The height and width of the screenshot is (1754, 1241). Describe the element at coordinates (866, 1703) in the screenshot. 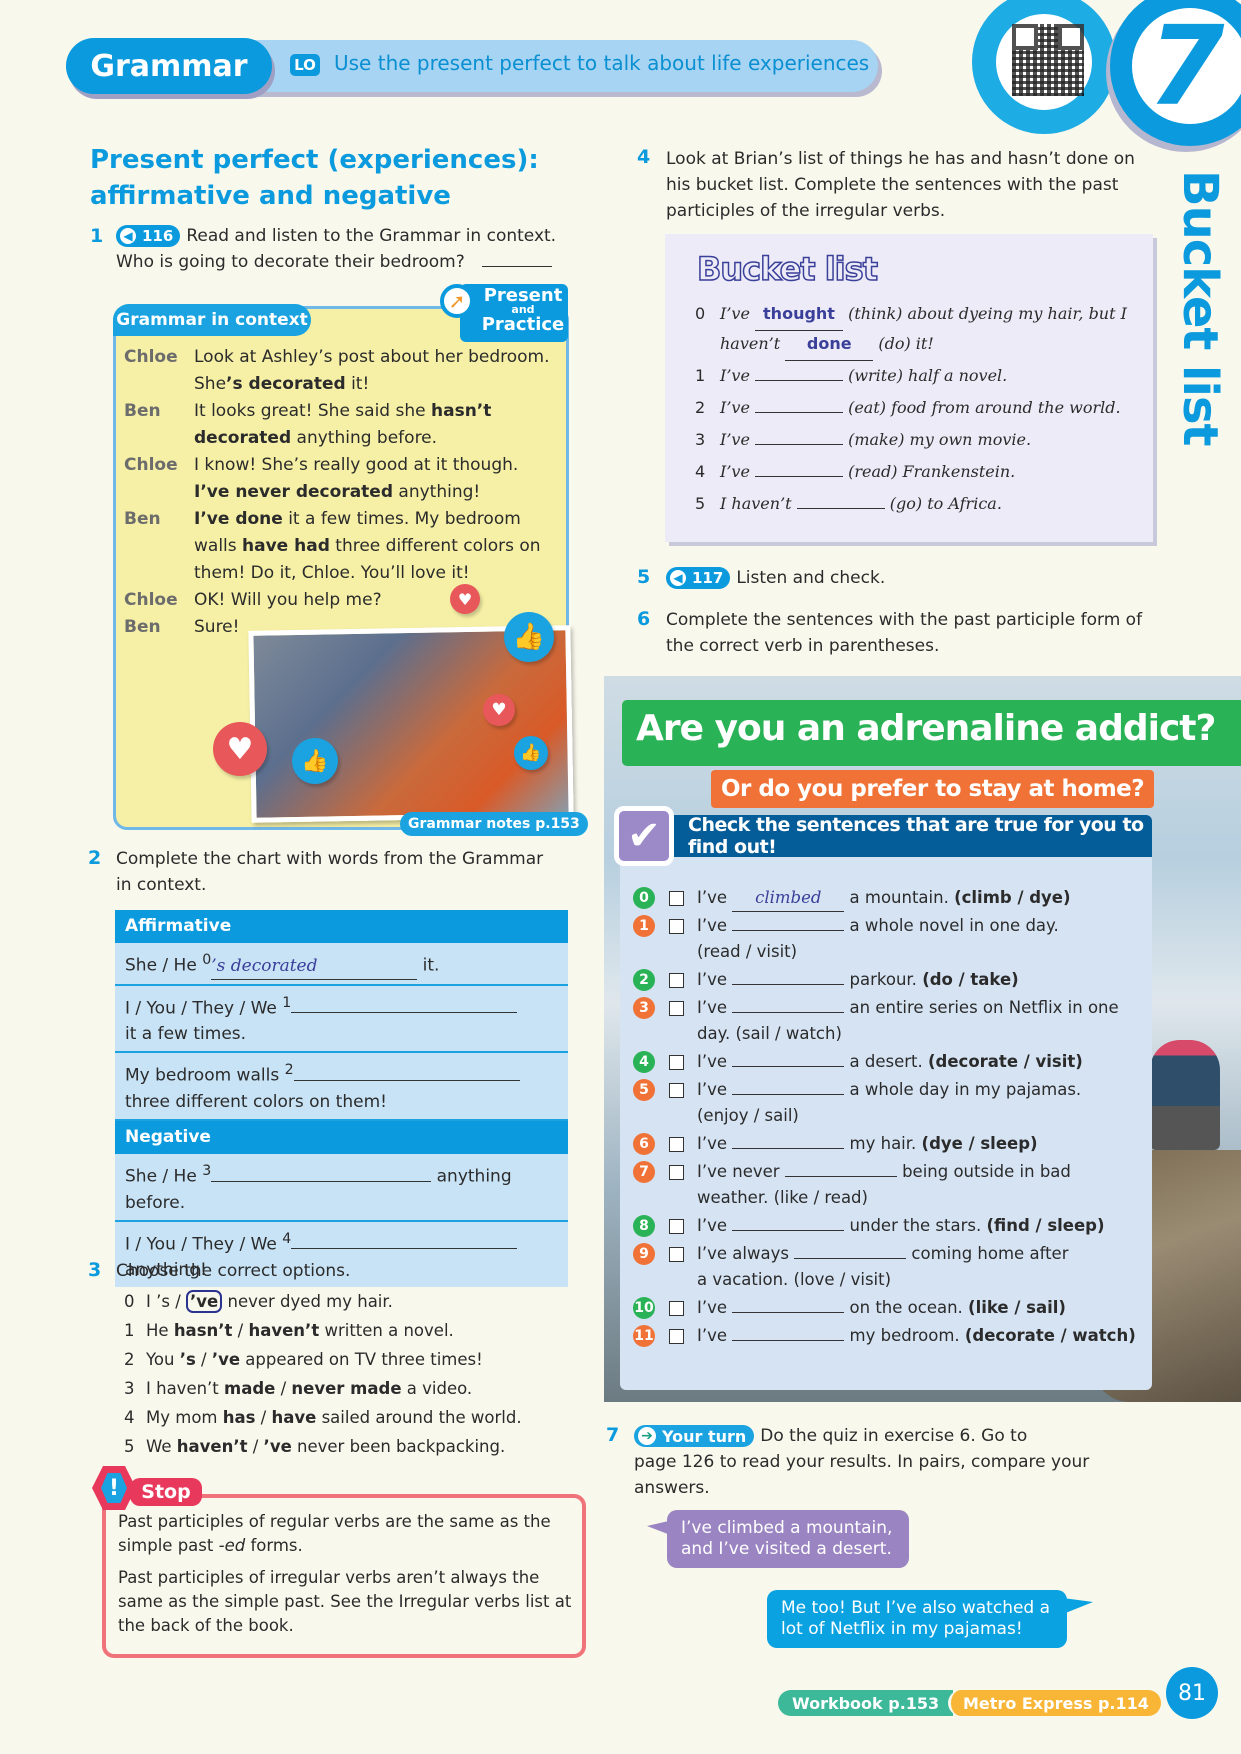

I see `workbook-reference: Workbook p.153` at that location.